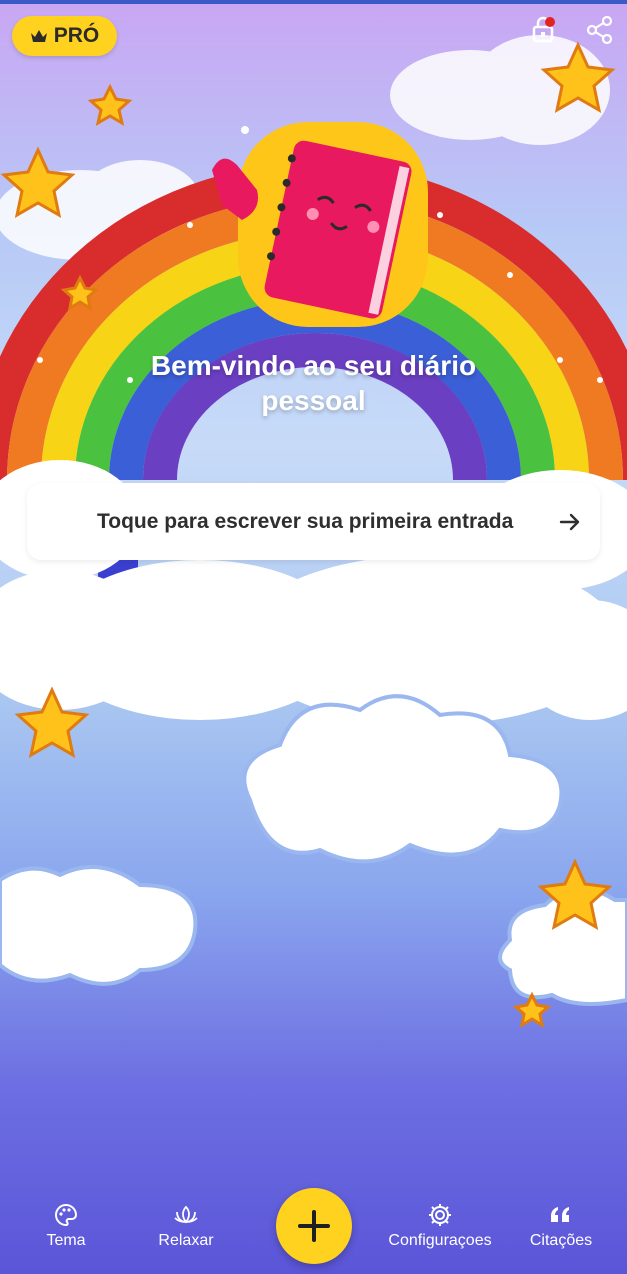  Describe the element at coordinates (600, 30) in the screenshot. I see `share-icon` at that location.